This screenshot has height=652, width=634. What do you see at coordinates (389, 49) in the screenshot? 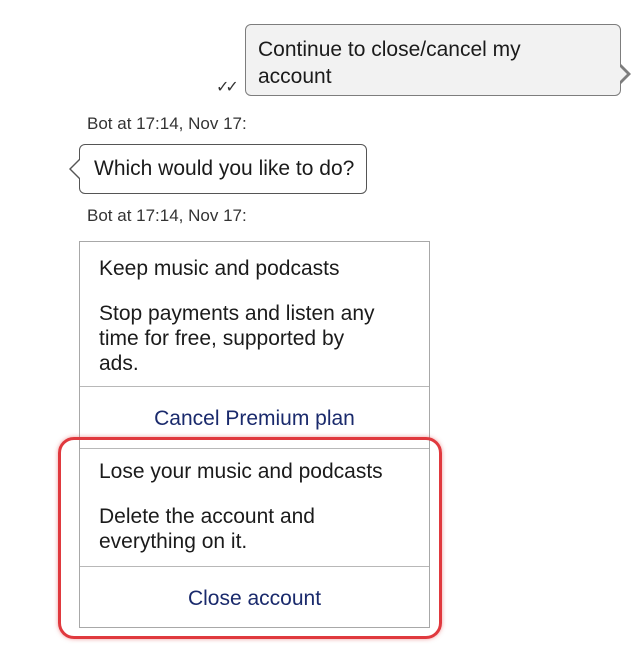
I see `user-message-line-1: Continue to close/cancel my` at bounding box center [389, 49].